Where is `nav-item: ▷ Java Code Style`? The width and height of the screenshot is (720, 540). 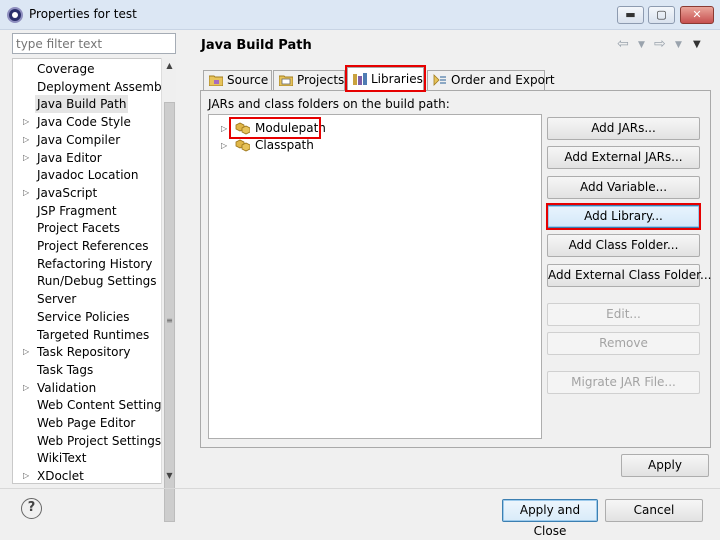 nav-item: ▷ Java Code Style is located at coordinates (78, 122).